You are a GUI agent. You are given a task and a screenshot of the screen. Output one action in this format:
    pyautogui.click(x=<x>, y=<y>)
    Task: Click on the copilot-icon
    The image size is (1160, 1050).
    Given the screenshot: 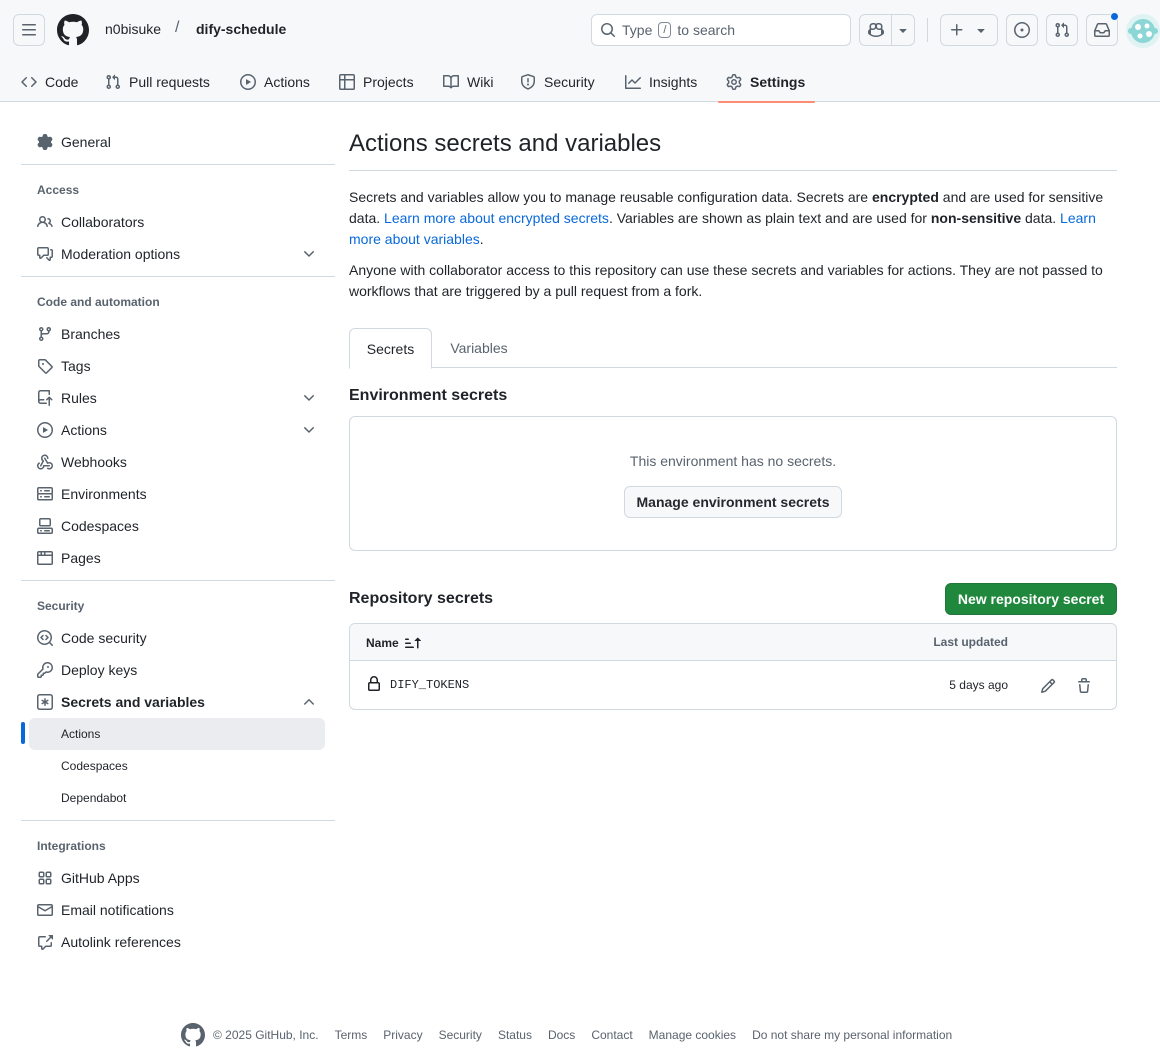 What is the action you would take?
    pyautogui.click(x=875, y=30)
    